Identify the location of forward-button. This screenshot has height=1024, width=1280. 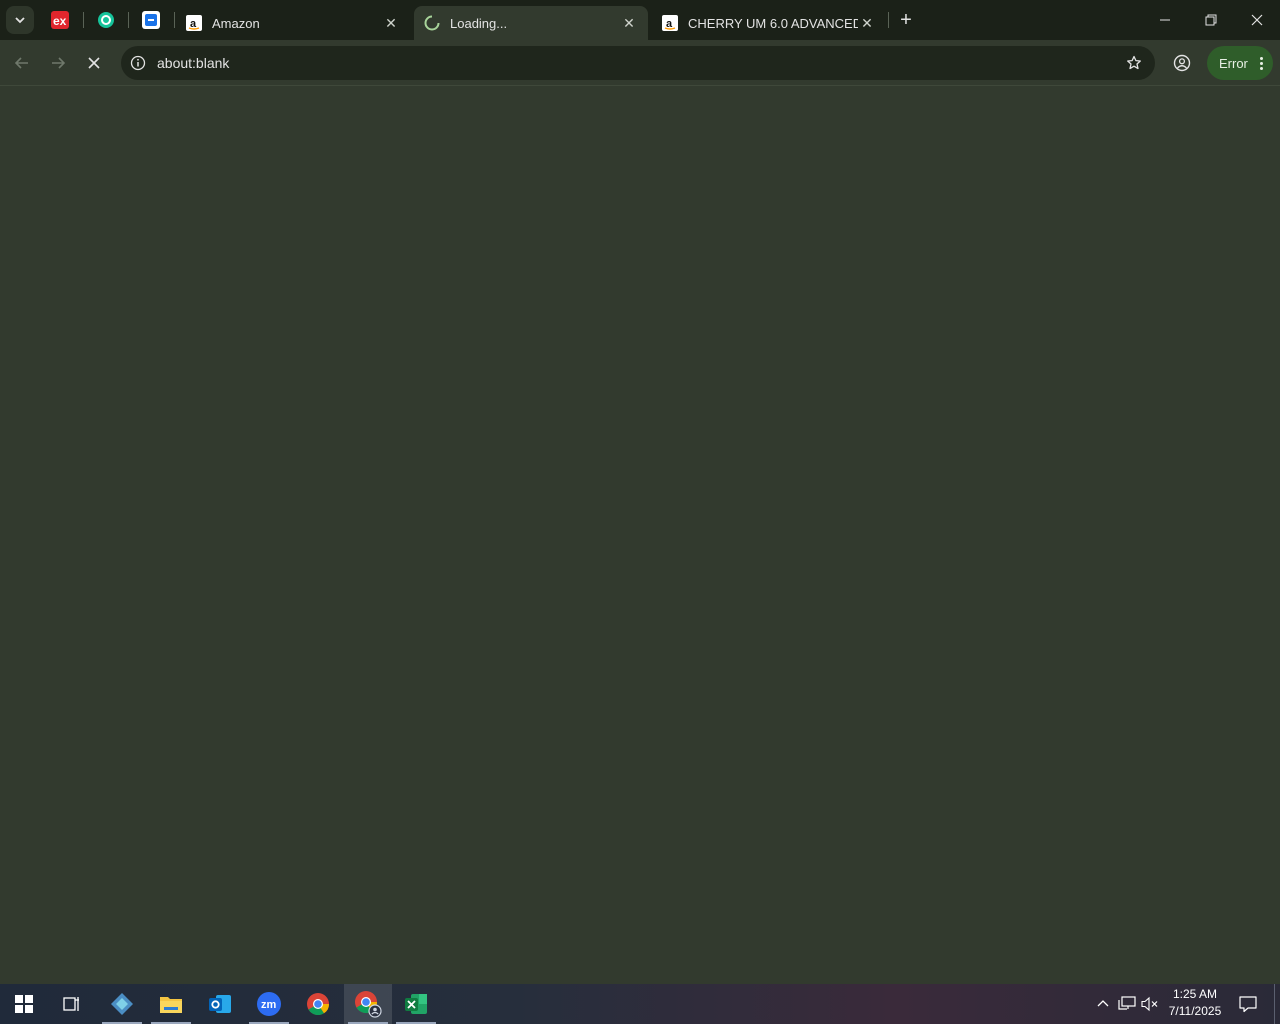
(58, 63).